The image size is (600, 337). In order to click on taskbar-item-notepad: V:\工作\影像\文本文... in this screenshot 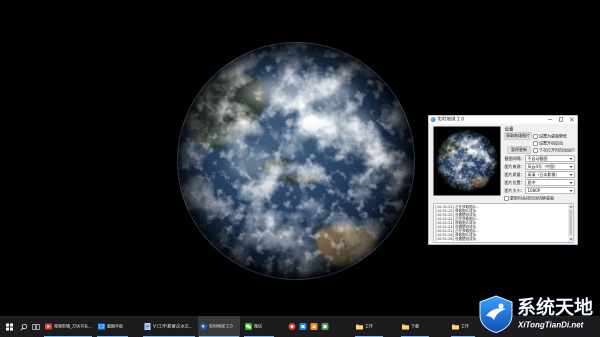, I will do `click(169, 327)`.